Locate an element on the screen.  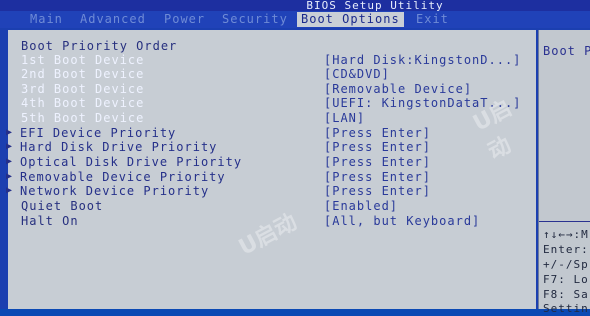
submenu-label: Optical Disk Drive Priority is located at coordinates (131, 162).